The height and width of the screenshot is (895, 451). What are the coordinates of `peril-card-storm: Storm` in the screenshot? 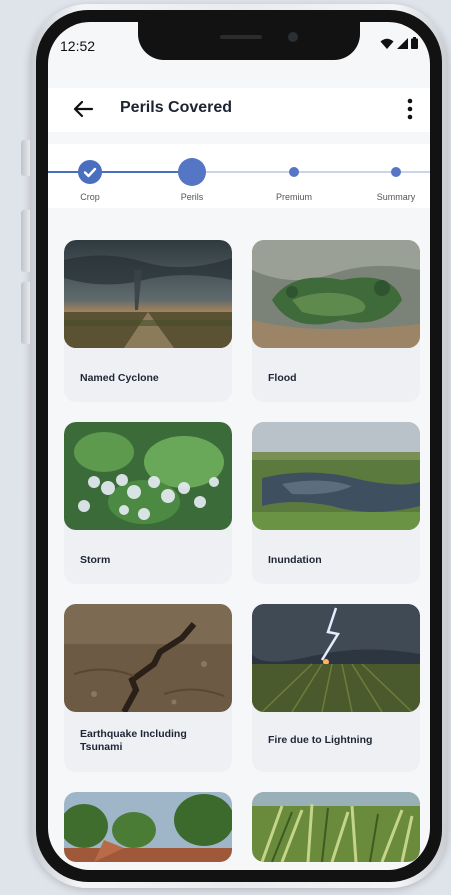 It's located at (148, 503).